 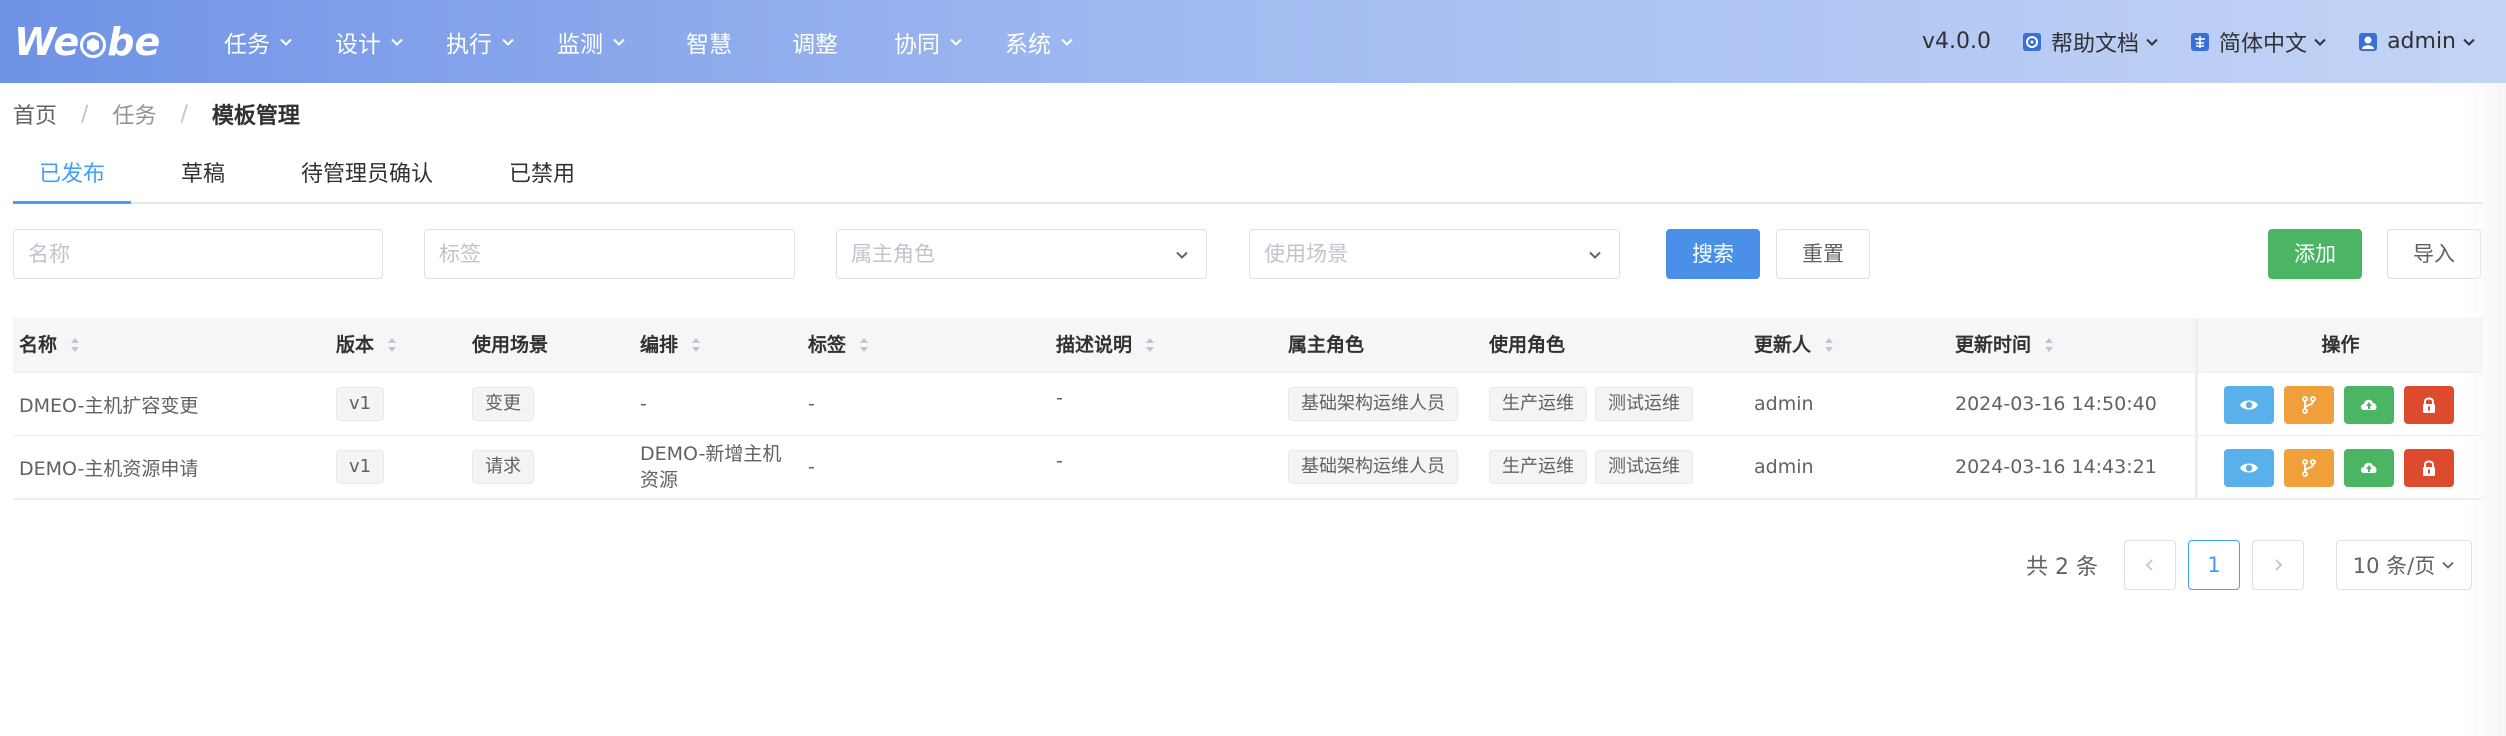 What do you see at coordinates (1783, 345) in the screenshot?
I see `col-updated-by-label: 更新人` at bounding box center [1783, 345].